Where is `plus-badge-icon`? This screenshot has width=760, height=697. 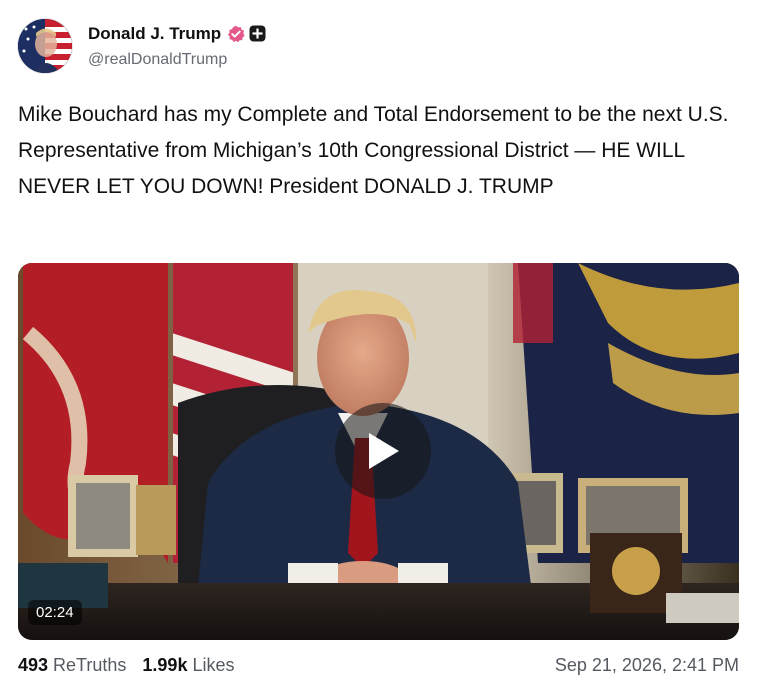
plus-badge-icon is located at coordinates (257, 33).